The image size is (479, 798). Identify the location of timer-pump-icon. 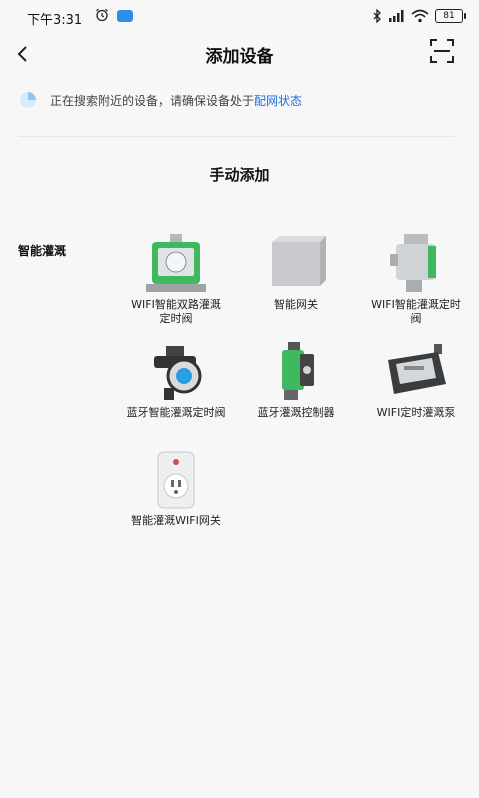
(417, 369).